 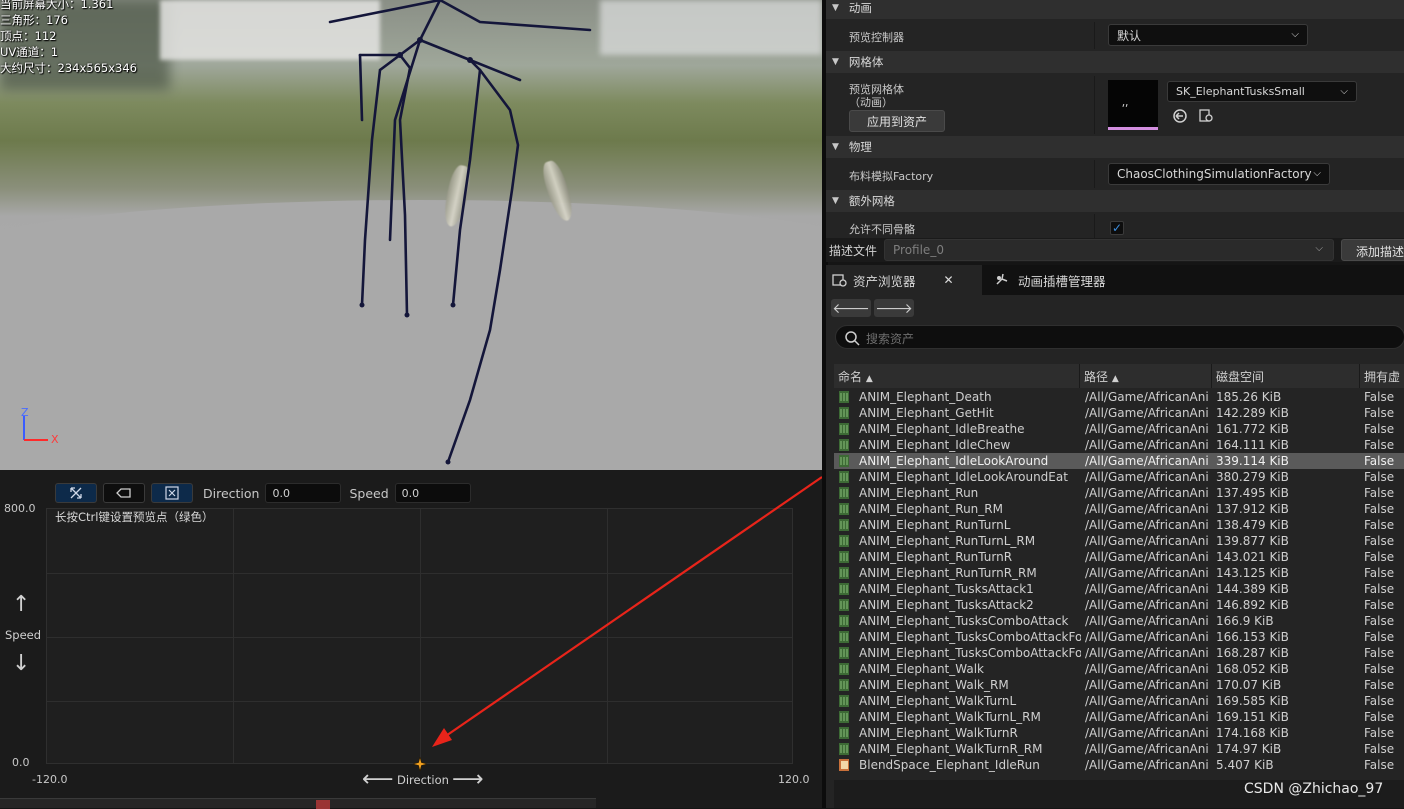 I want to click on asset-name: ANIM_Elephant_Death, so click(x=925, y=397).